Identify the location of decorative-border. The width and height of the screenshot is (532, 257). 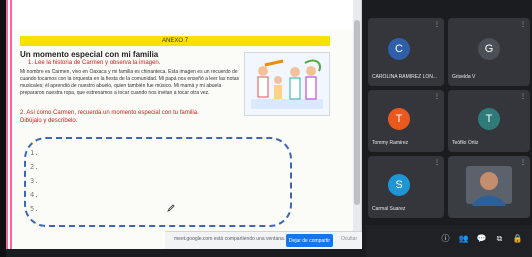
(10, 124).